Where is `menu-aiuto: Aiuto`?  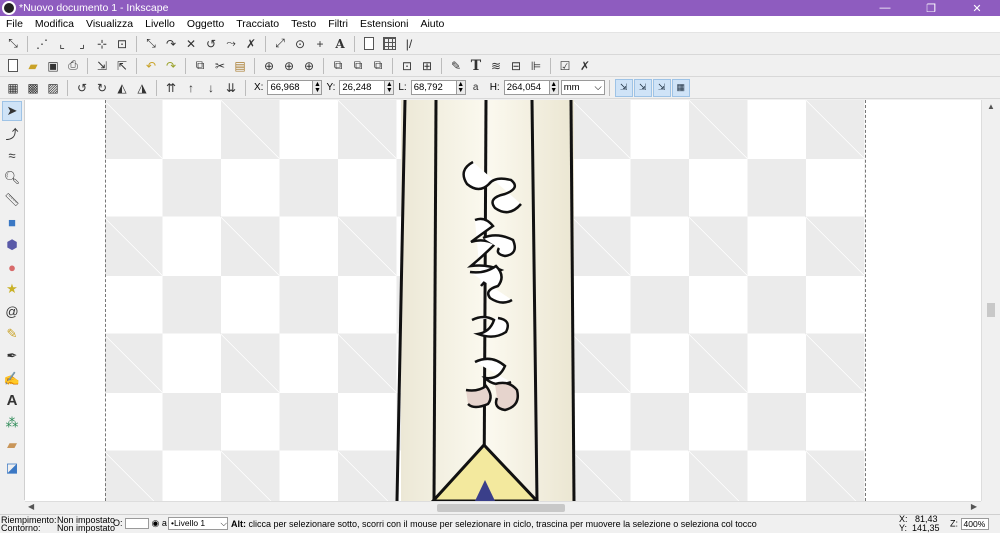 menu-aiuto: Aiuto is located at coordinates (432, 24).